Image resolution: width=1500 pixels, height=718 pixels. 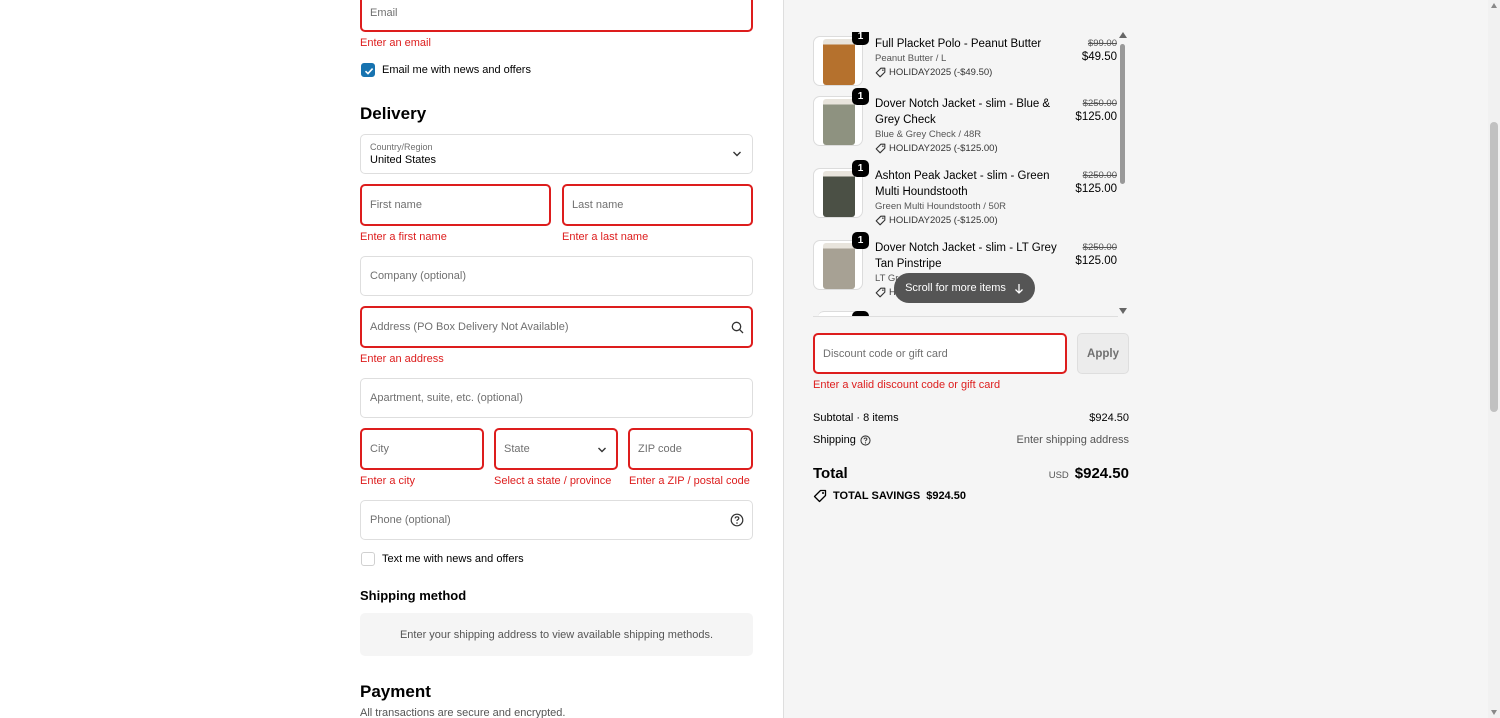 I want to click on total-savings: TOTAL SAVINGS $924.50, so click(x=889, y=496).